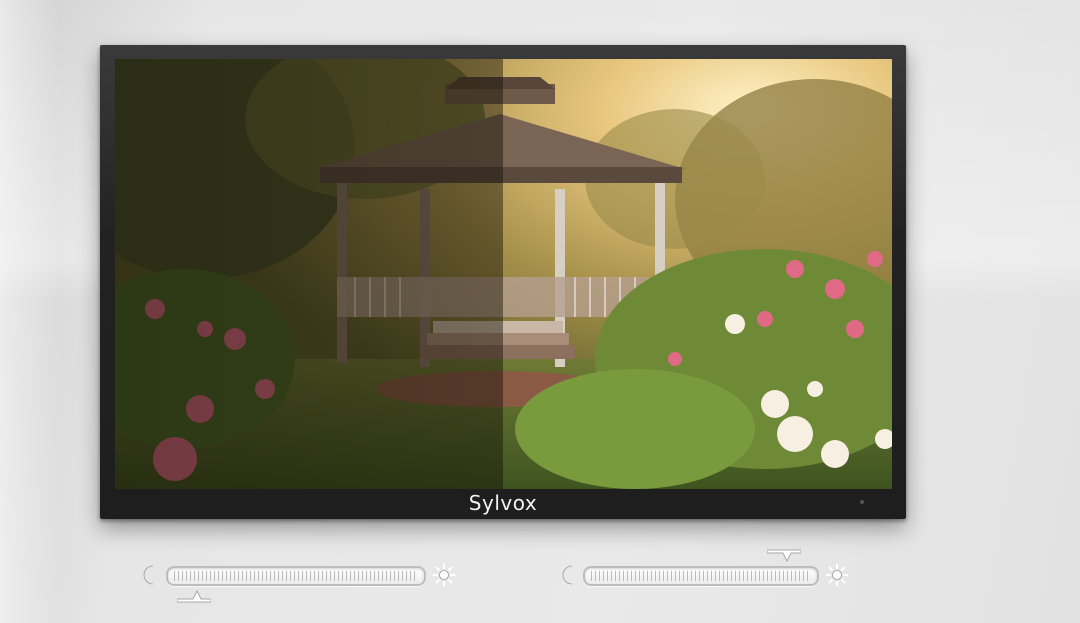 The height and width of the screenshot is (623, 1080). I want to click on brightness-slider-bright, so click(707, 578).